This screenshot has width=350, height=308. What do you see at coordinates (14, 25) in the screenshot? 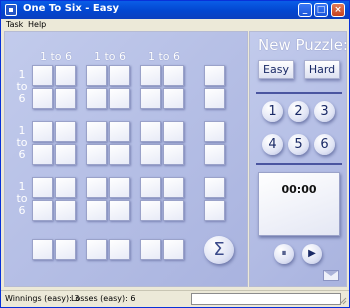
I see `menu-task: Task` at bounding box center [14, 25].